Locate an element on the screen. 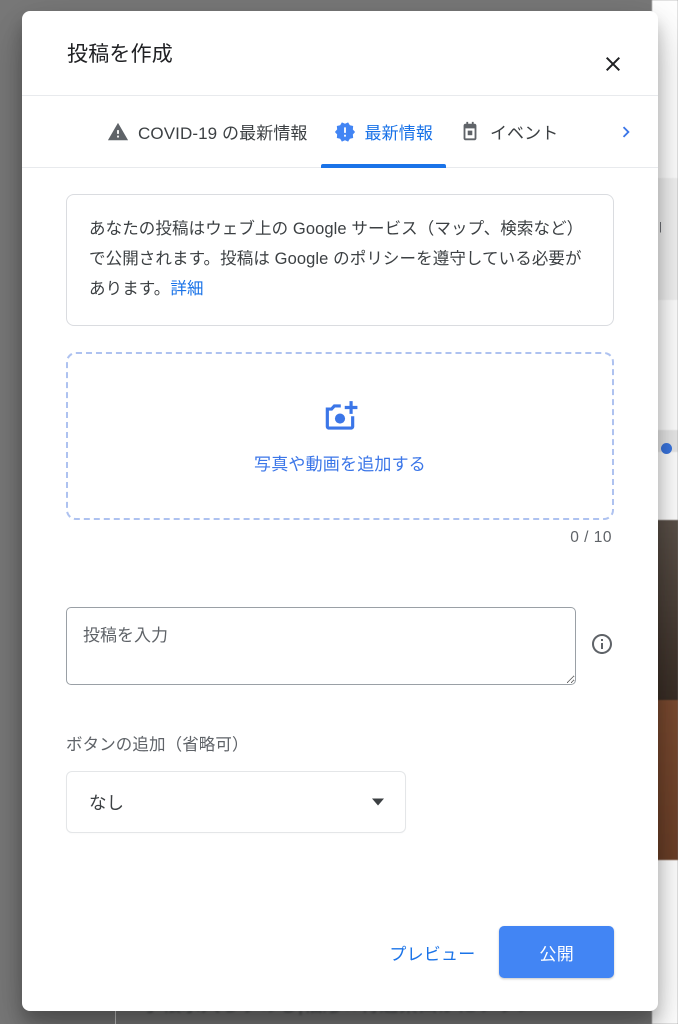  learn-more-link: 詳細 is located at coordinates (186, 289).